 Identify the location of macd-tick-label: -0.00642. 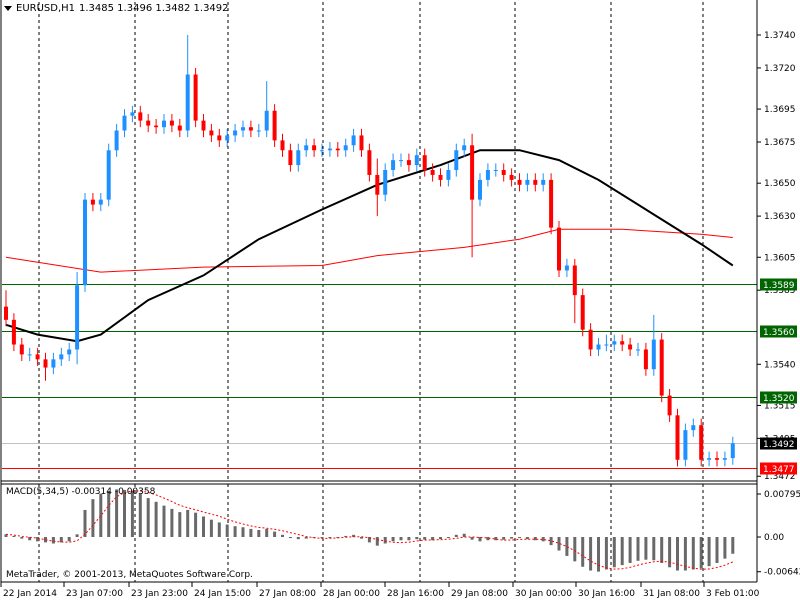
(782, 573).